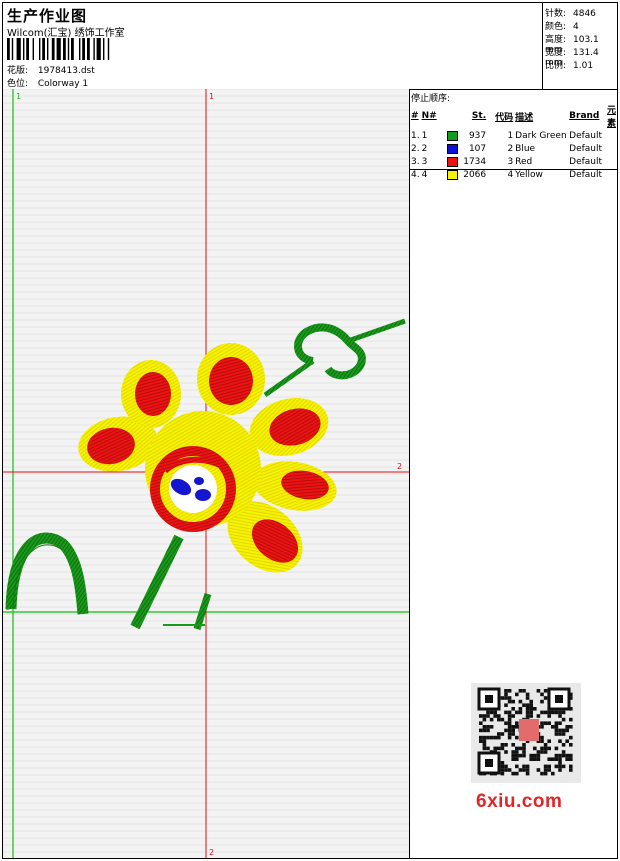  I want to click on color-sequence-row: 1. 1 937 1 Dark Green Default, so click(513, 135).